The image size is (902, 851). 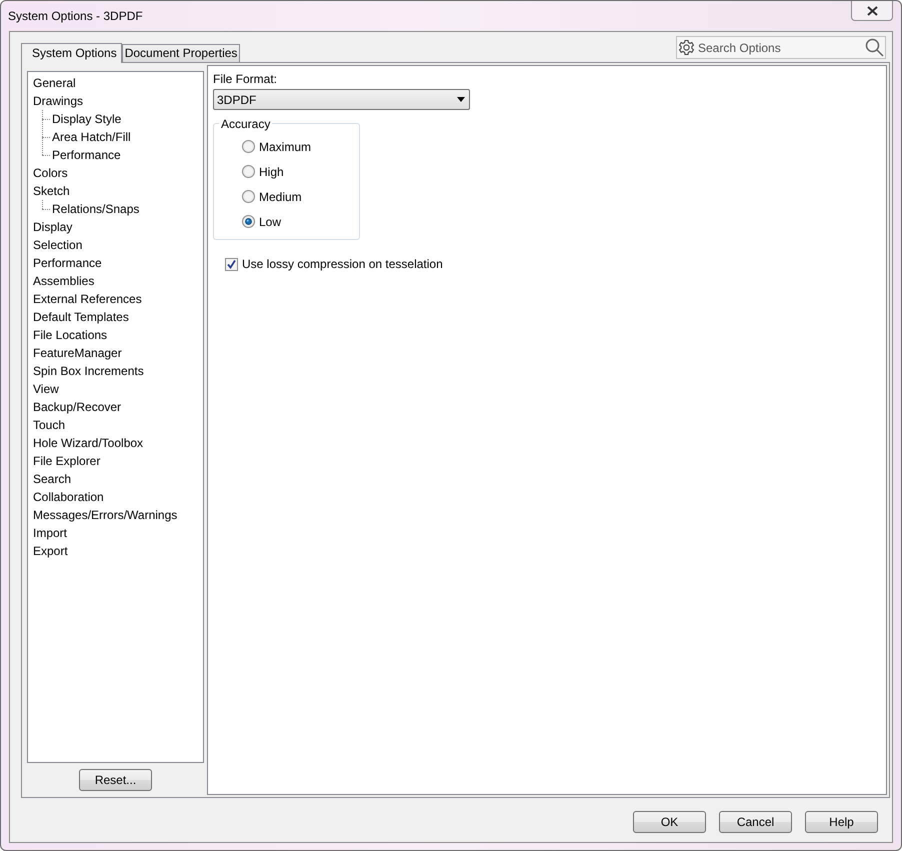 What do you see at coordinates (91, 137) in the screenshot?
I see `tree-item: Area Hatch/Fill` at bounding box center [91, 137].